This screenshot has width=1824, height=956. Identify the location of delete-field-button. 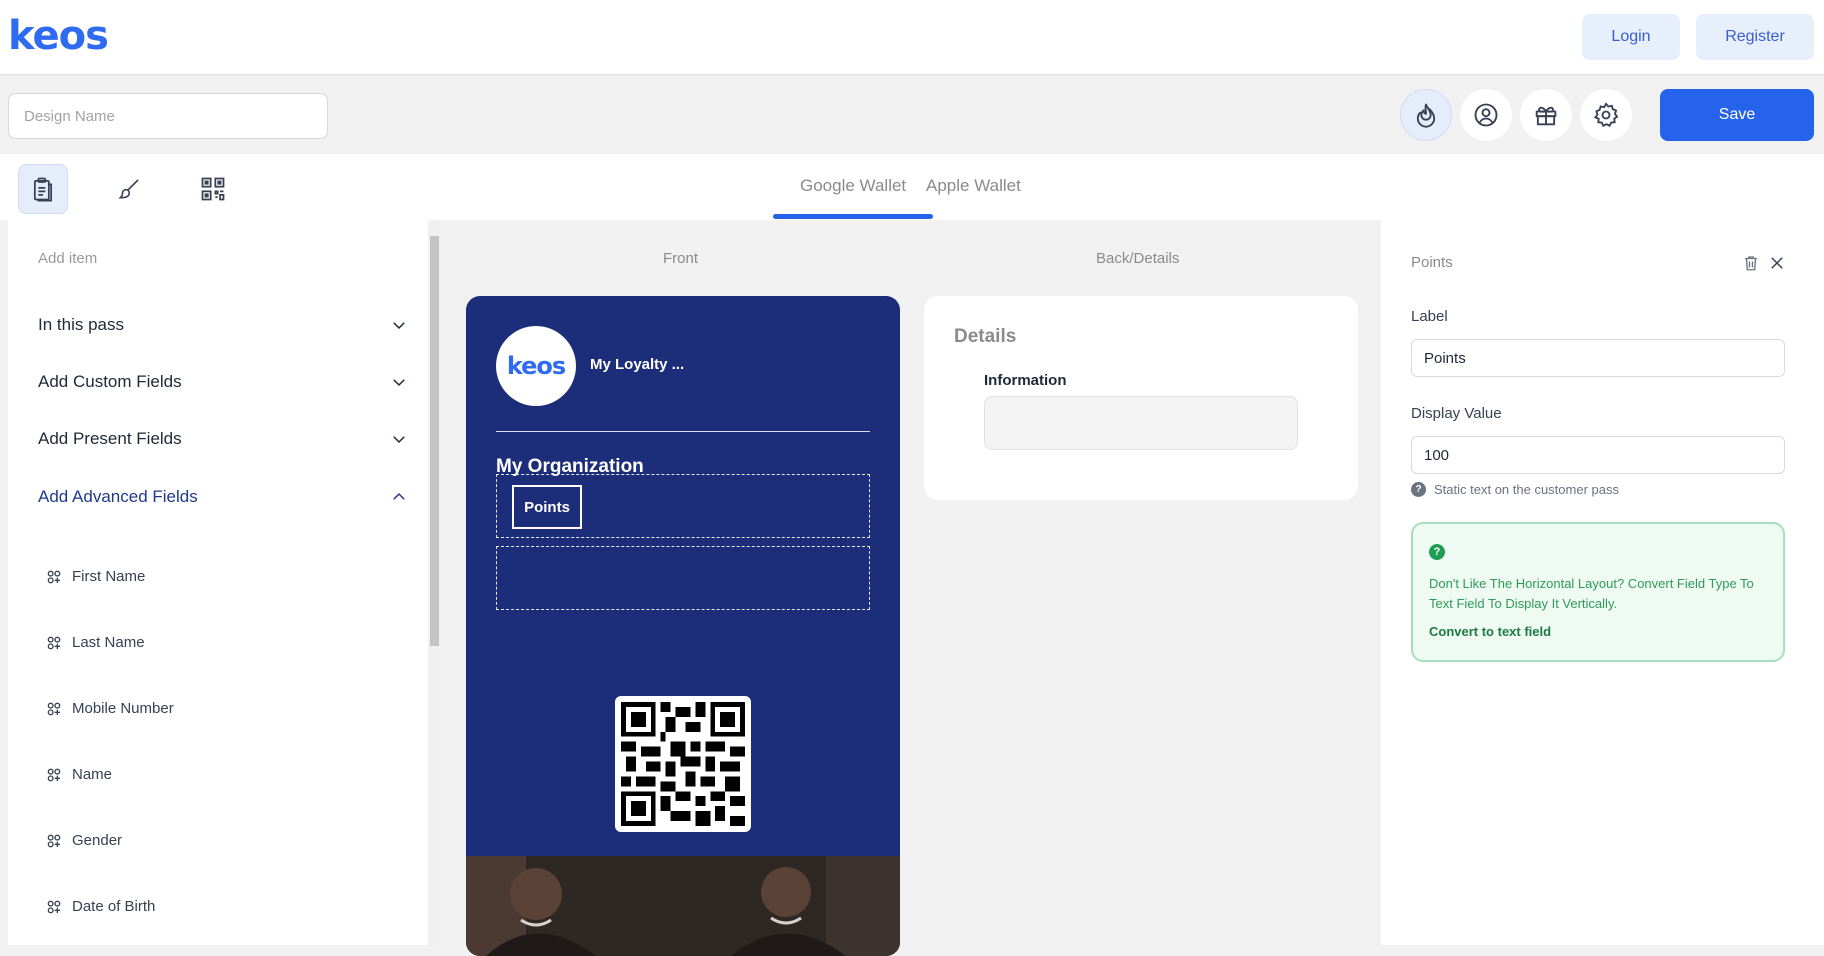
(1751, 263).